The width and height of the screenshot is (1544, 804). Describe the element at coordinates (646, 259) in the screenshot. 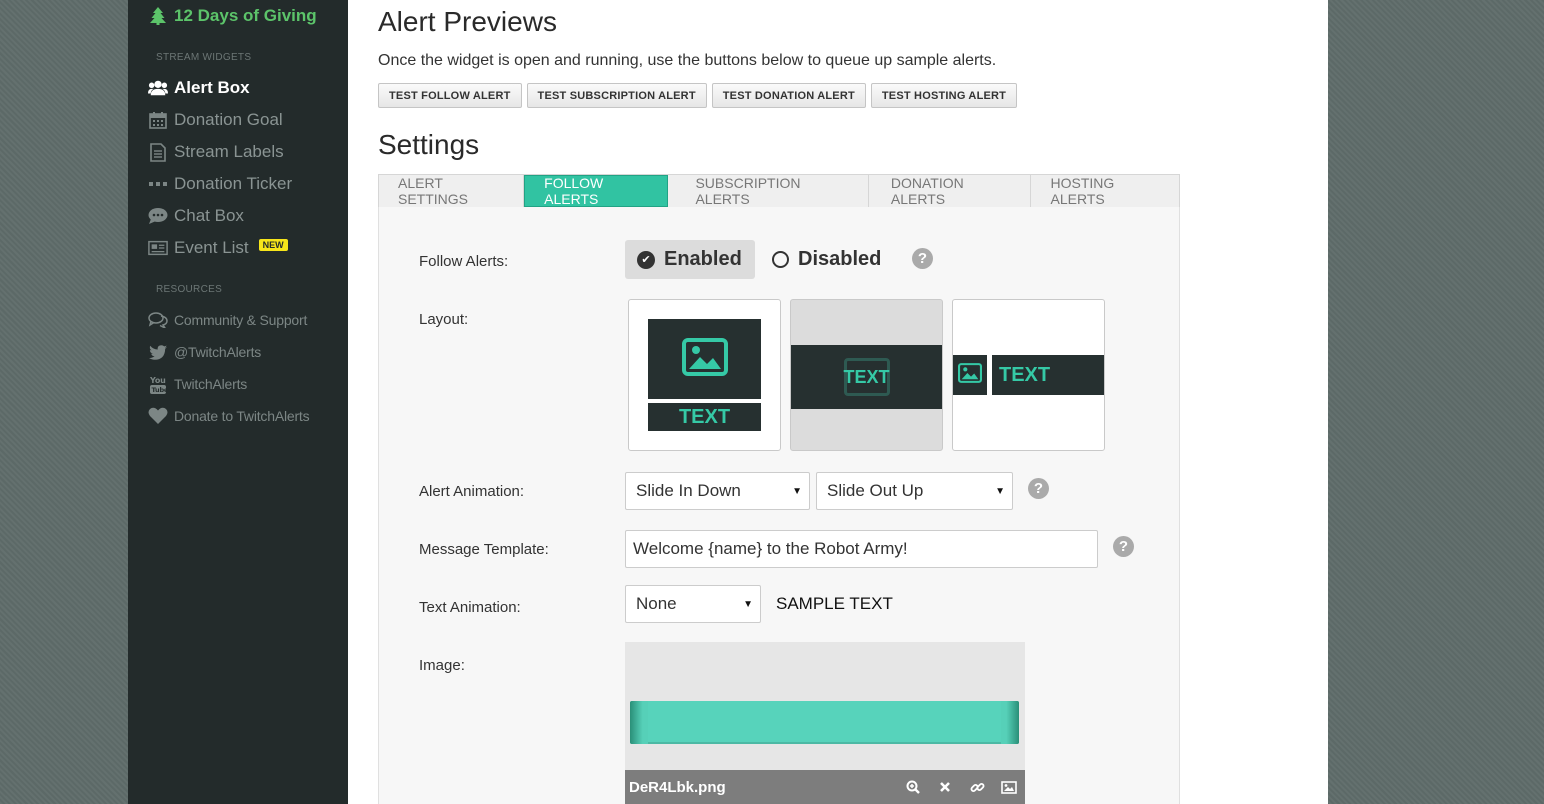

I see `check-circle-icon: ✔` at that location.